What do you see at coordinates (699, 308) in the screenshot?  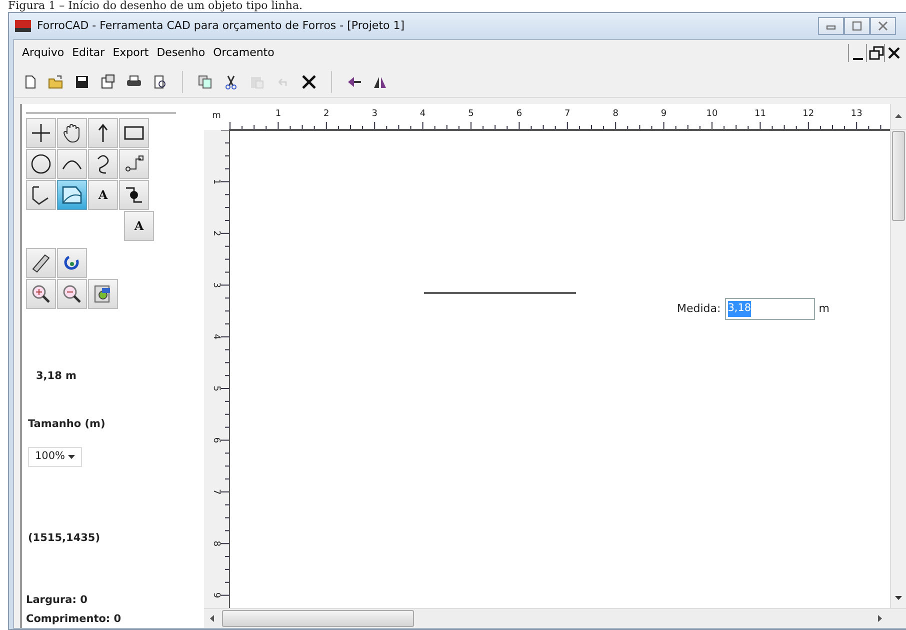 I see `measure-label: Medida:` at bounding box center [699, 308].